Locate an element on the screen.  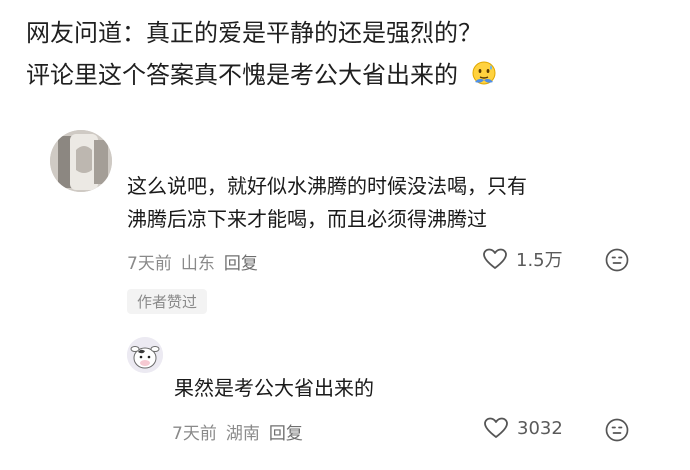
like-button: 1.5万 is located at coordinates (522, 259).